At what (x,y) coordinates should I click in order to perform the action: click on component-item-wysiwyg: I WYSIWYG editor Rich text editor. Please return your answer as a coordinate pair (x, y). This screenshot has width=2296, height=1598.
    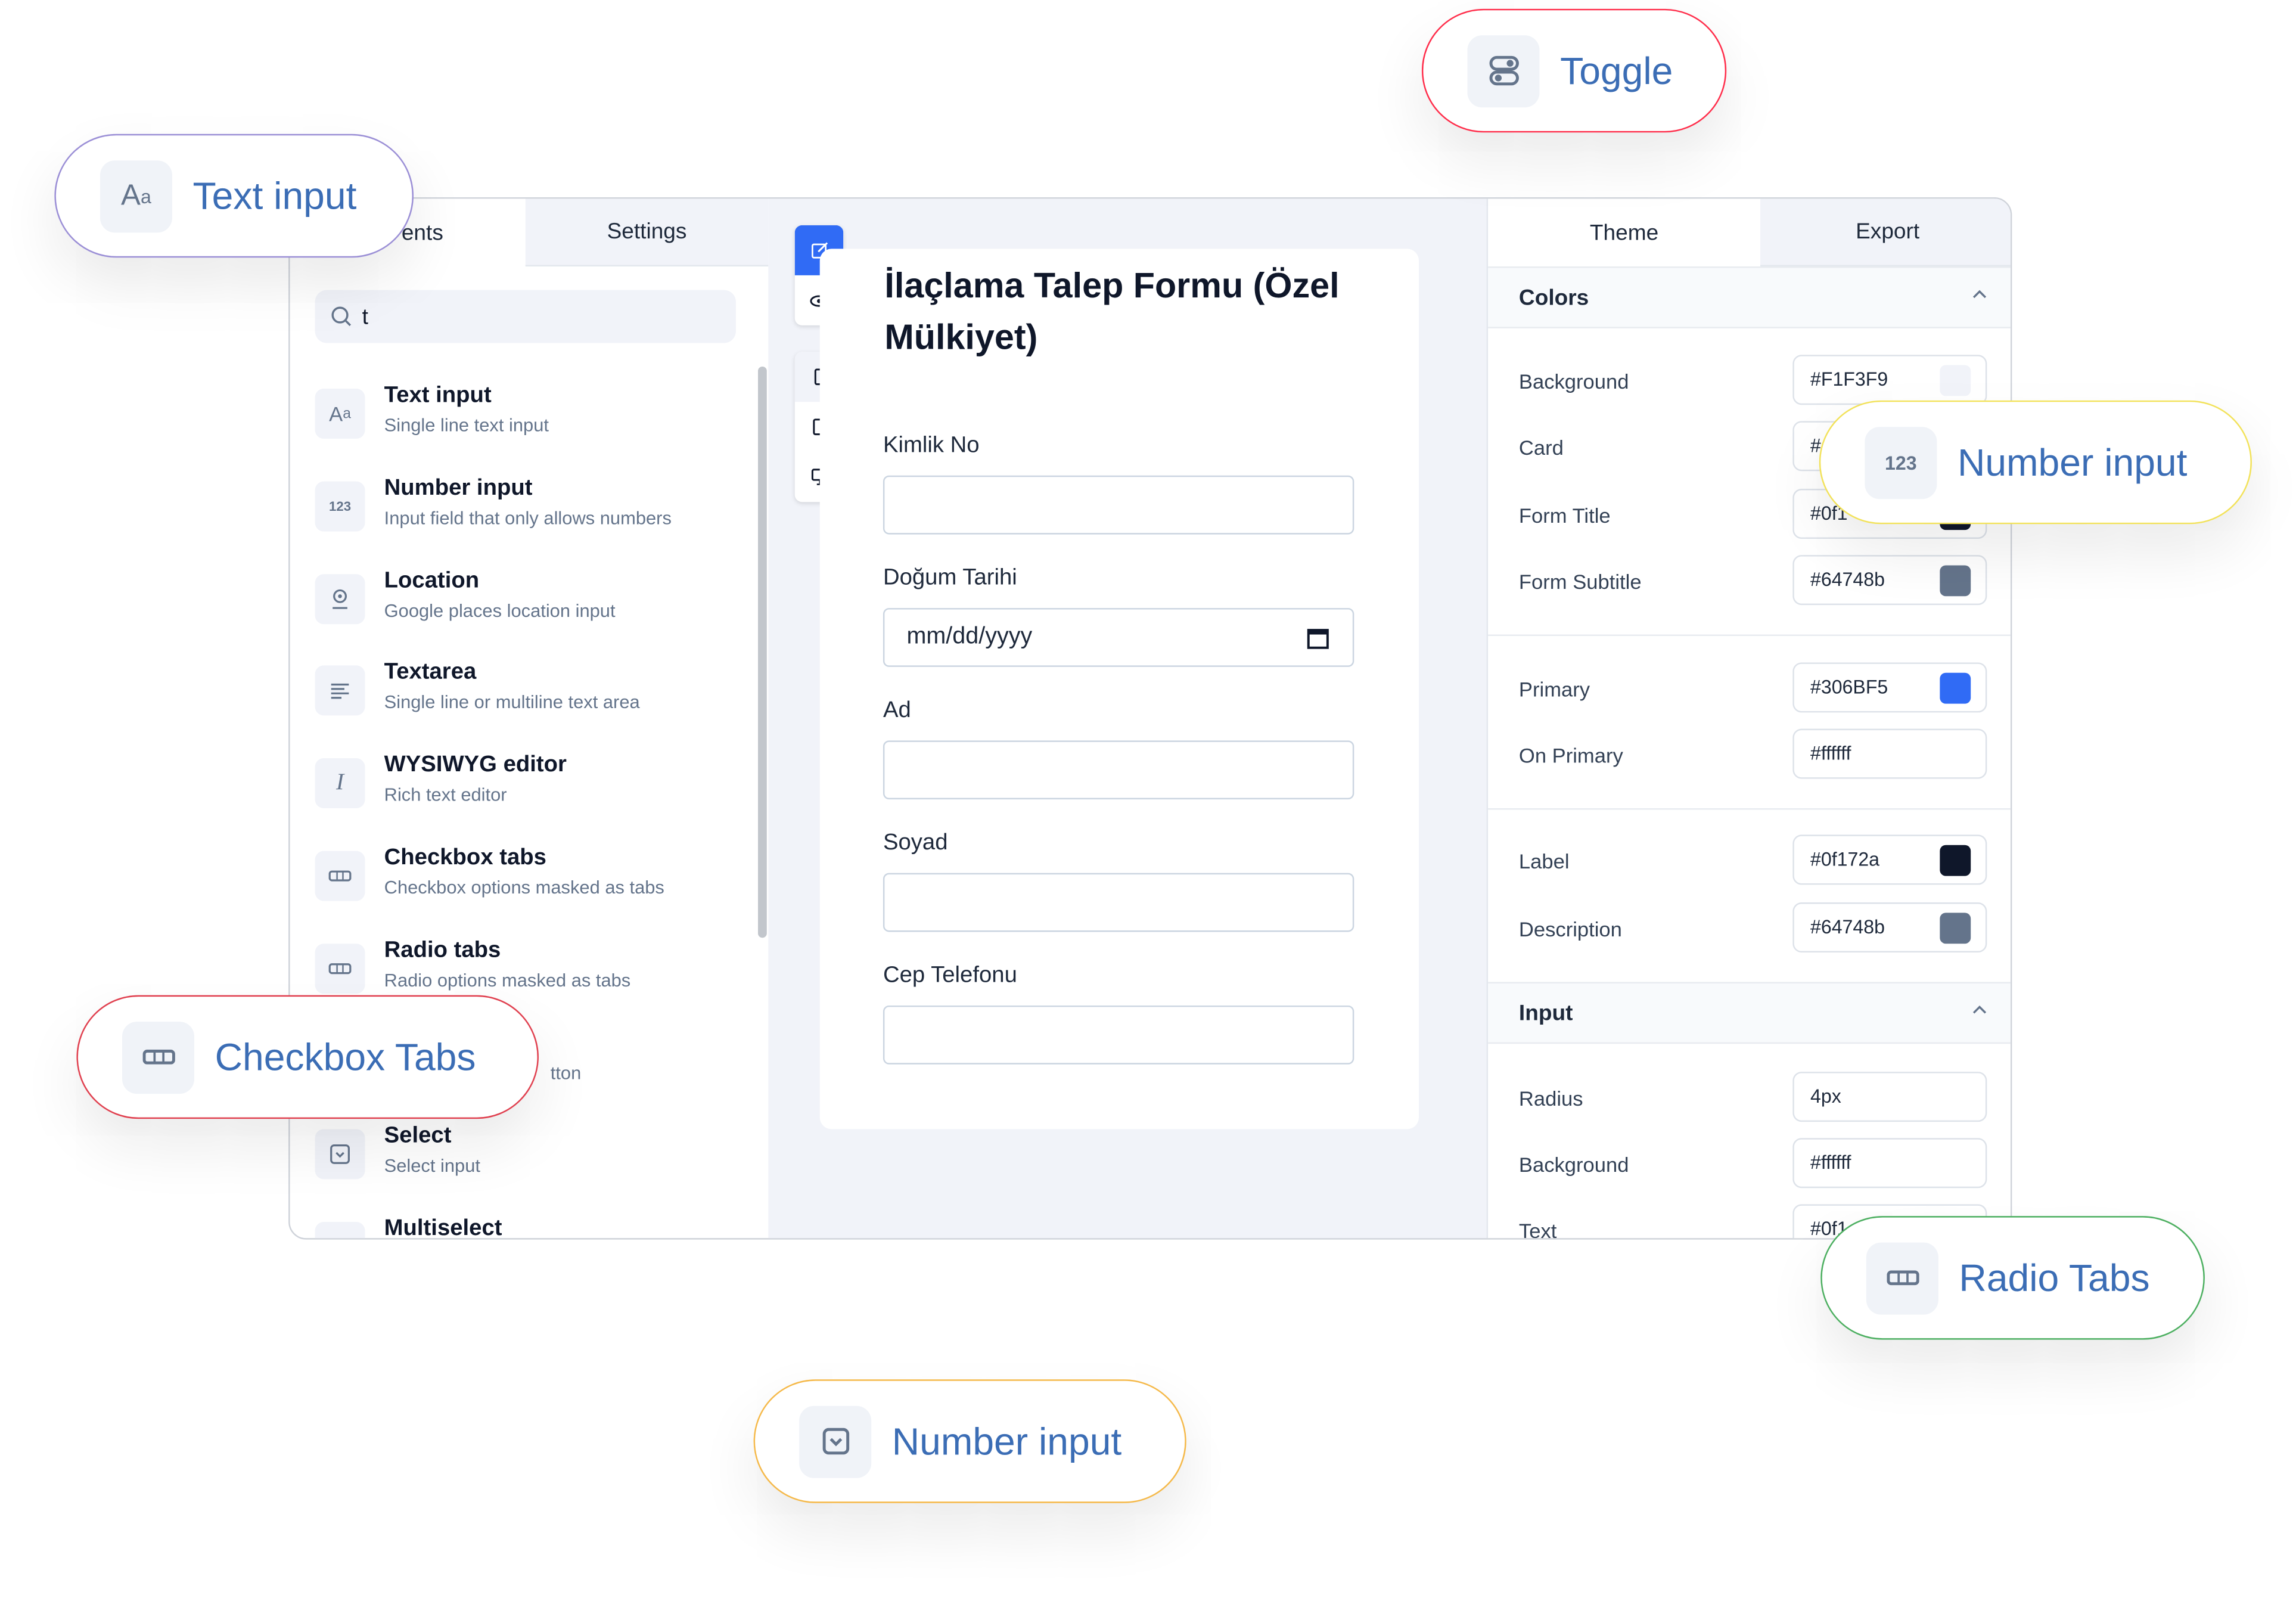
    Looking at the image, I should click on (528, 789).